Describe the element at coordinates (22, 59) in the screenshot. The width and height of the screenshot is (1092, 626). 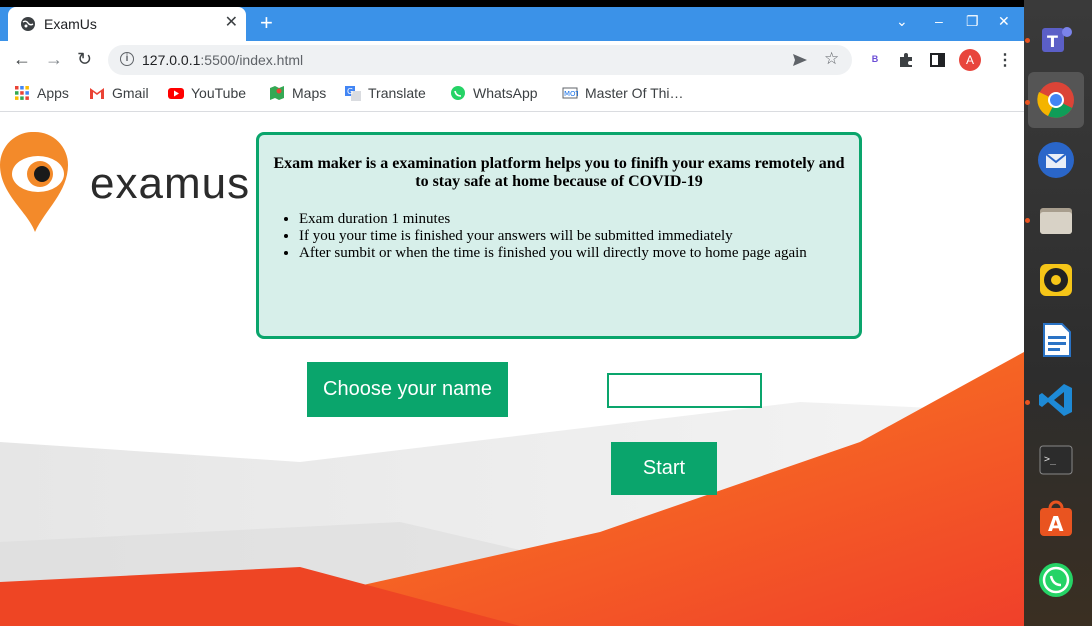
I see `back-icon: ←` at that location.